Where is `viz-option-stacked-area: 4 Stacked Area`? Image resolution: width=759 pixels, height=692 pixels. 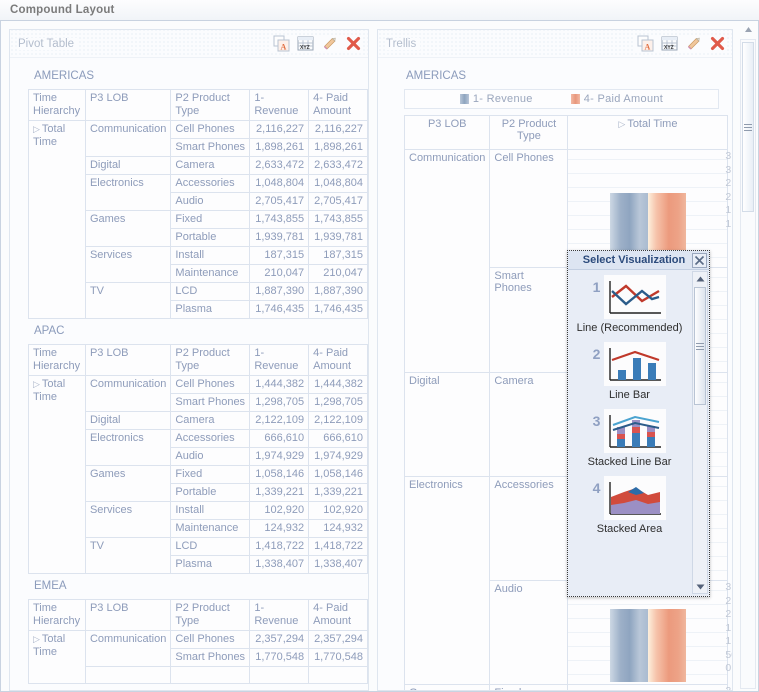 viz-option-stacked-area: 4 Stacked Area is located at coordinates (629, 505).